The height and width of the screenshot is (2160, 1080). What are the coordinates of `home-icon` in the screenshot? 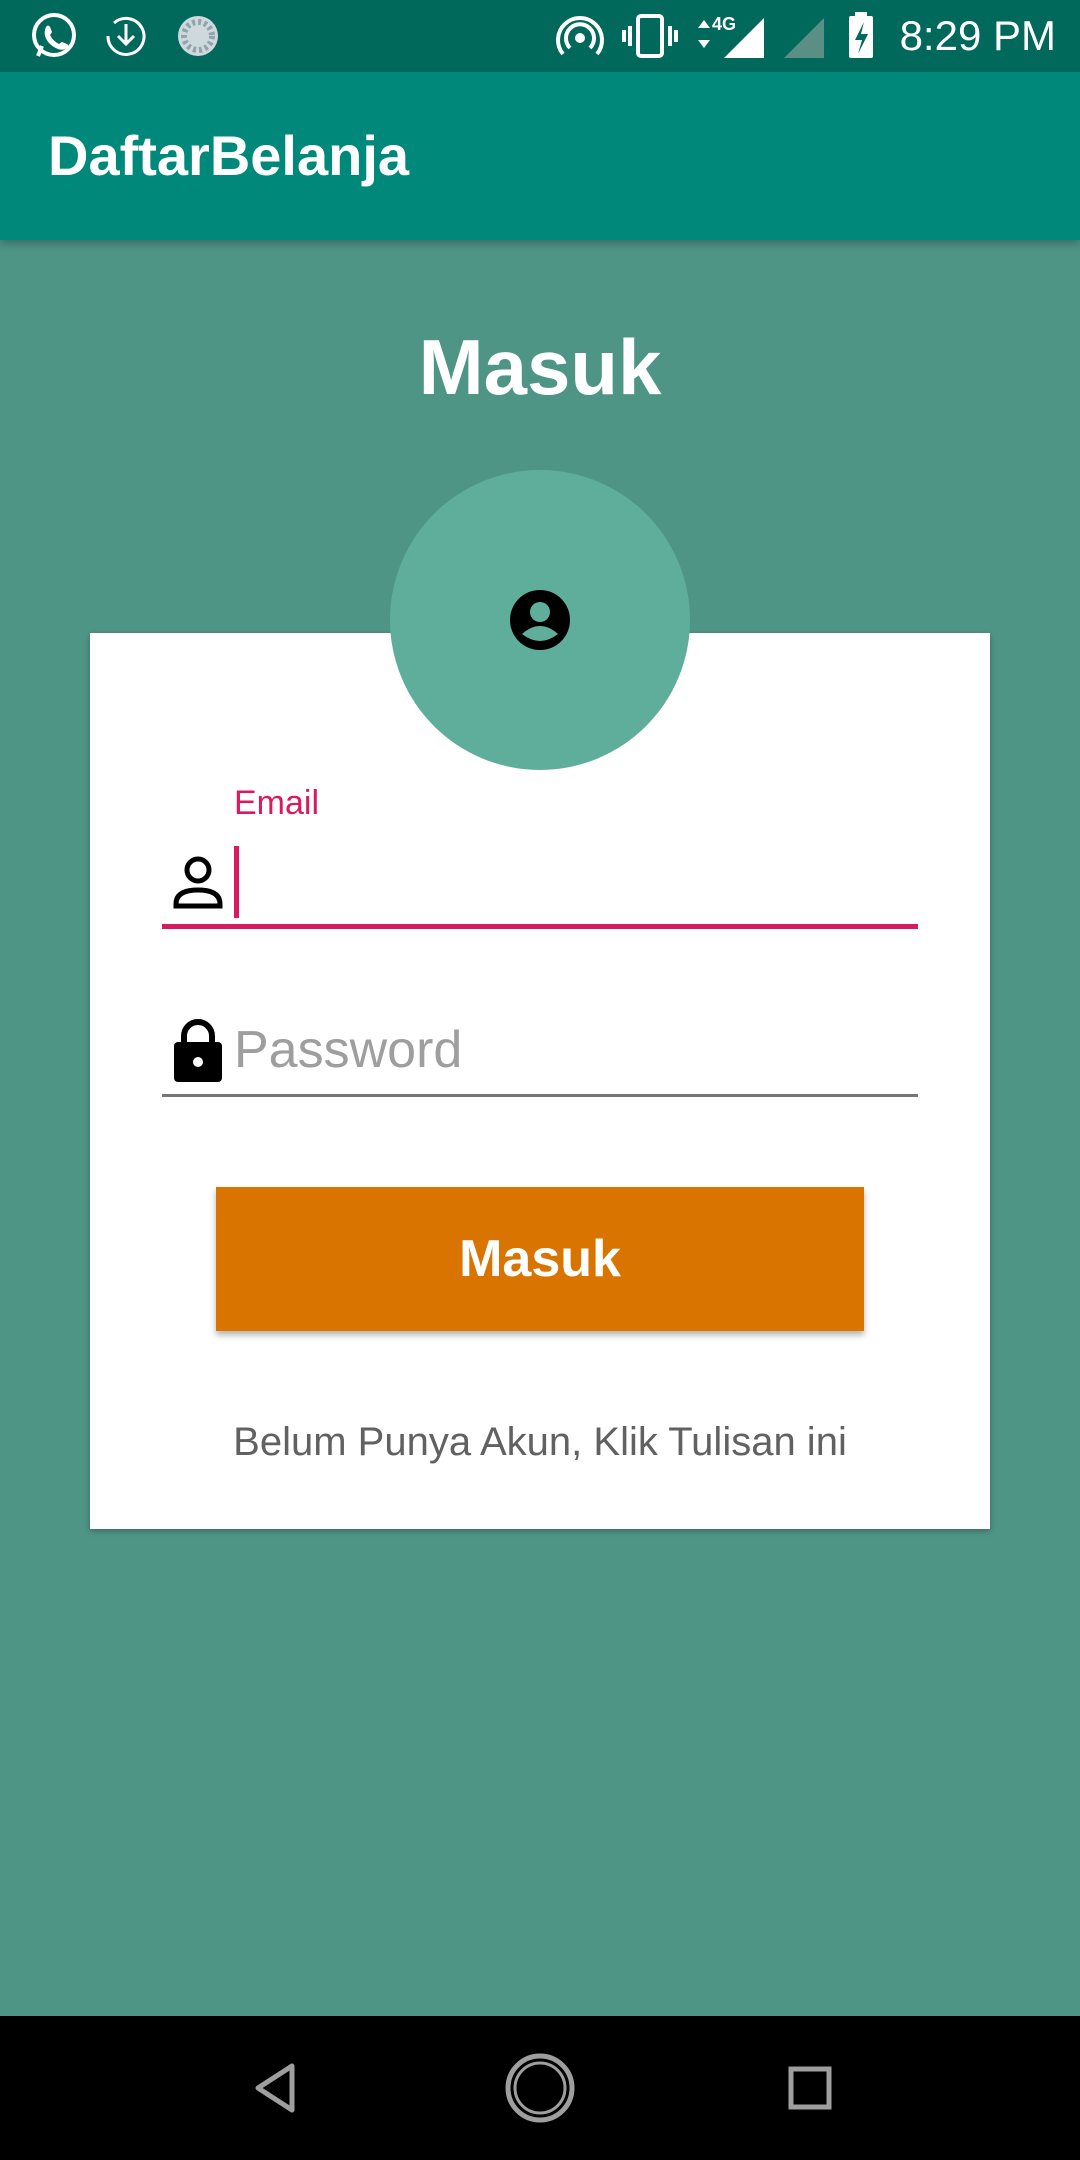 It's located at (540, 2090).